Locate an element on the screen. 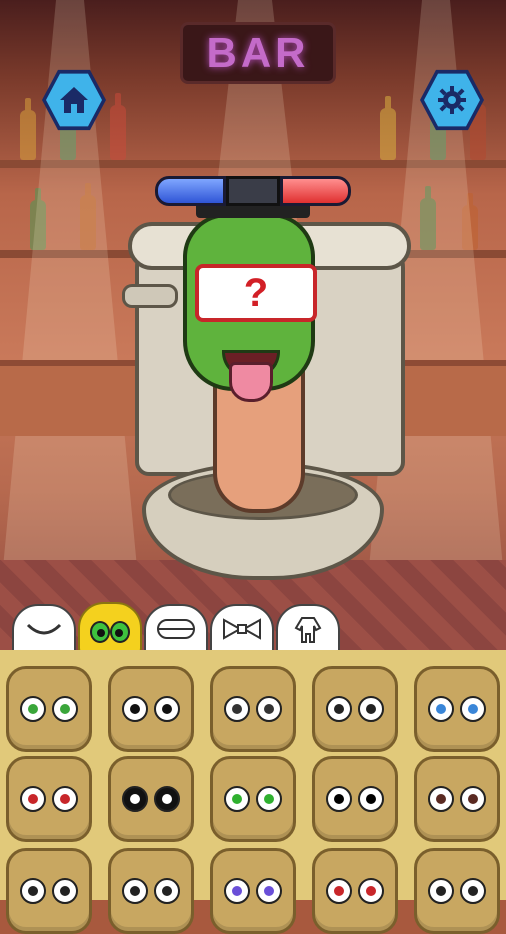 The width and height of the screenshot is (506, 934). eye-option-green-eyes is located at coordinates (49, 709).